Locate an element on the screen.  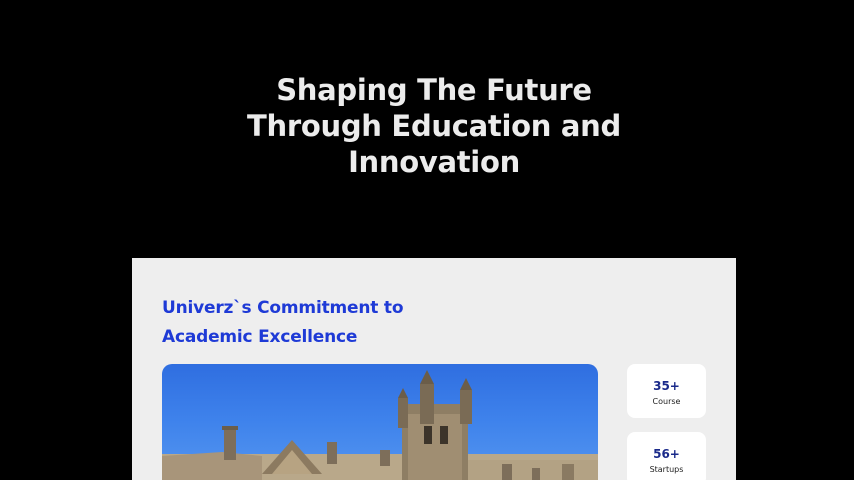
campus-photo is located at coordinates (380, 422).